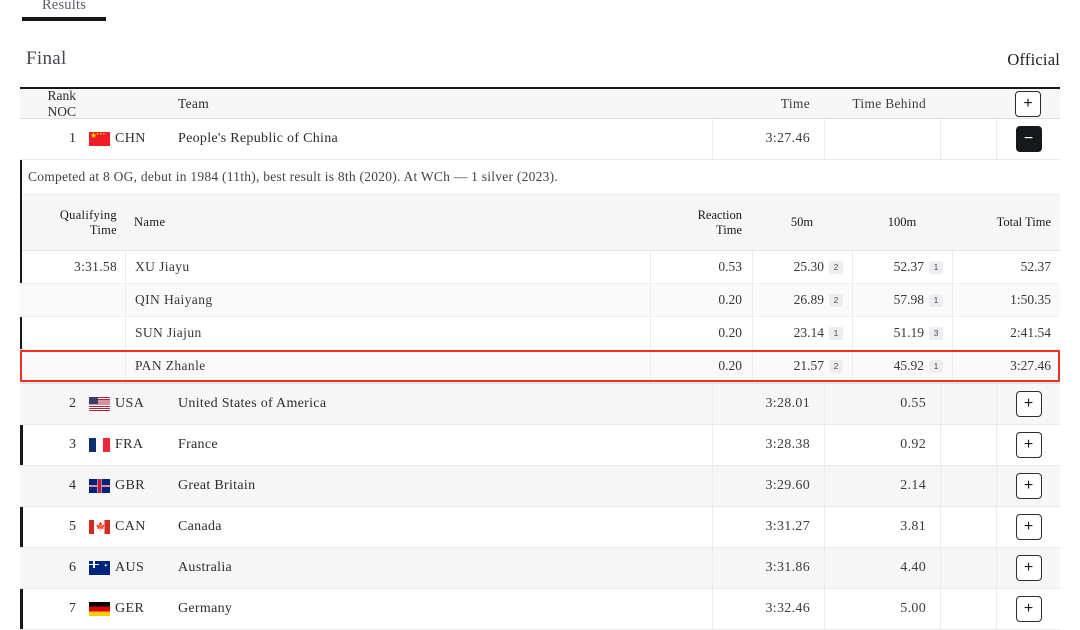 This screenshot has width=1080, height=630. What do you see at coordinates (768, 568) in the screenshot?
I see `row-time: 3:31.86` at bounding box center [768, 568].